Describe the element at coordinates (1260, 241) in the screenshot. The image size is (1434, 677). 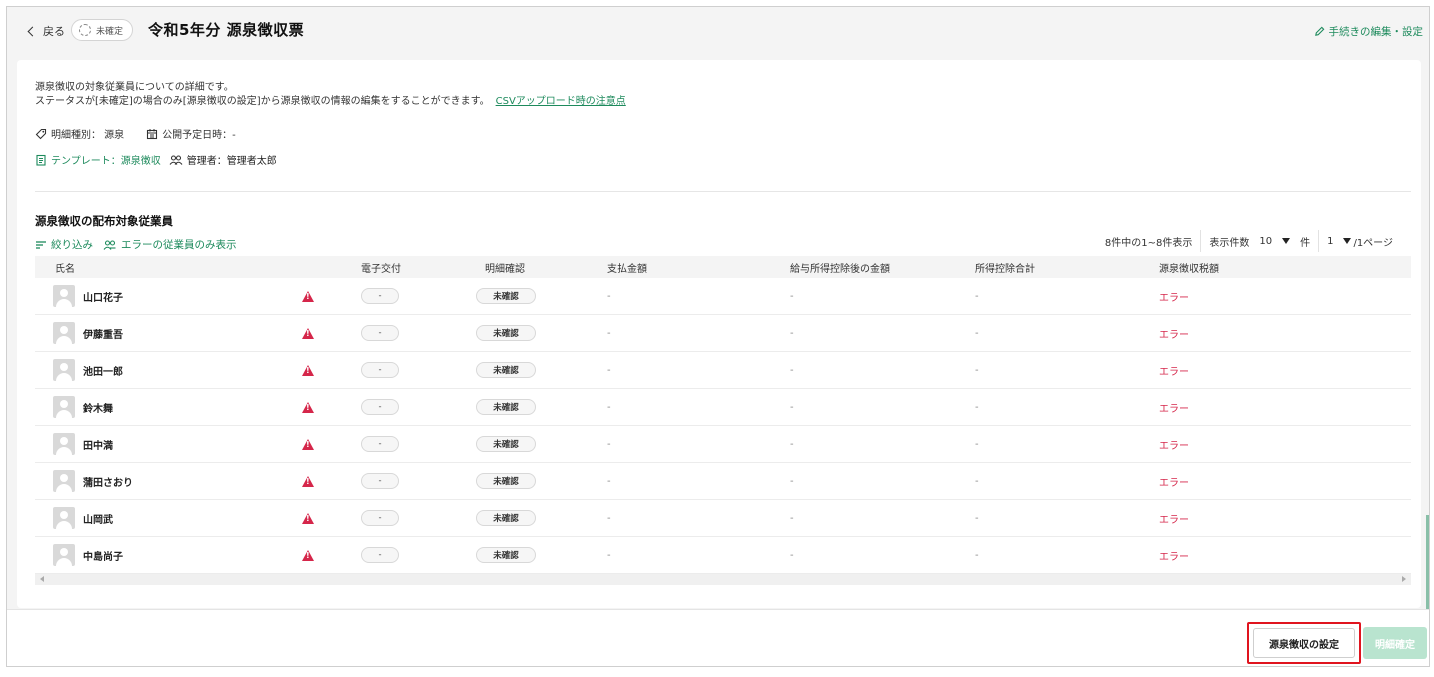
I see `per-page-select: 表示件数 10 件` at that location.